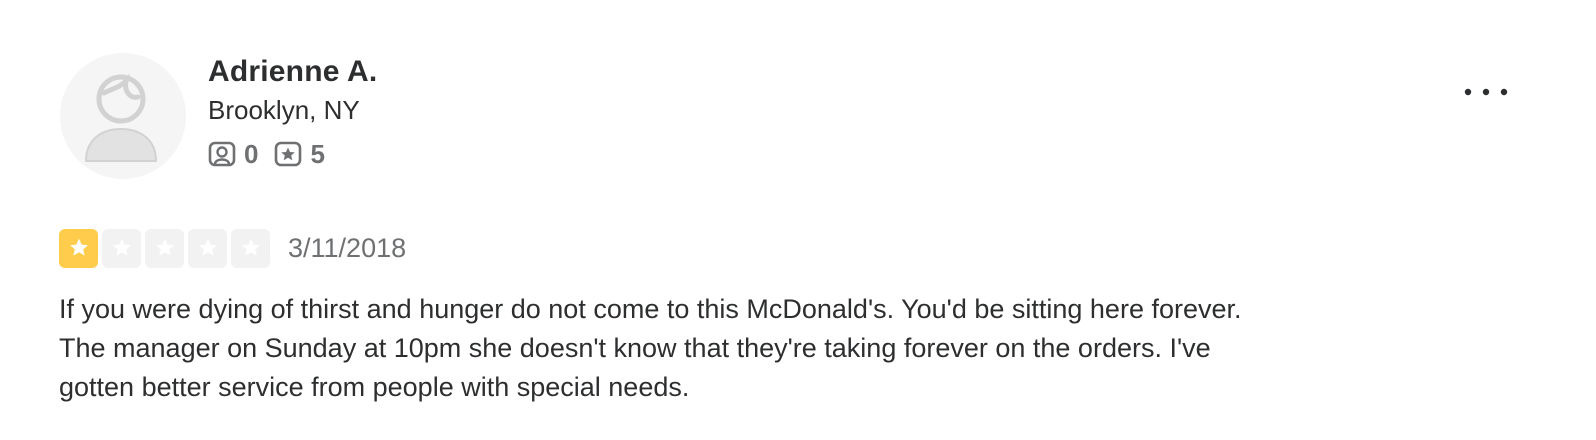  I want to click on friends-stat: 0, so click(233, 154).